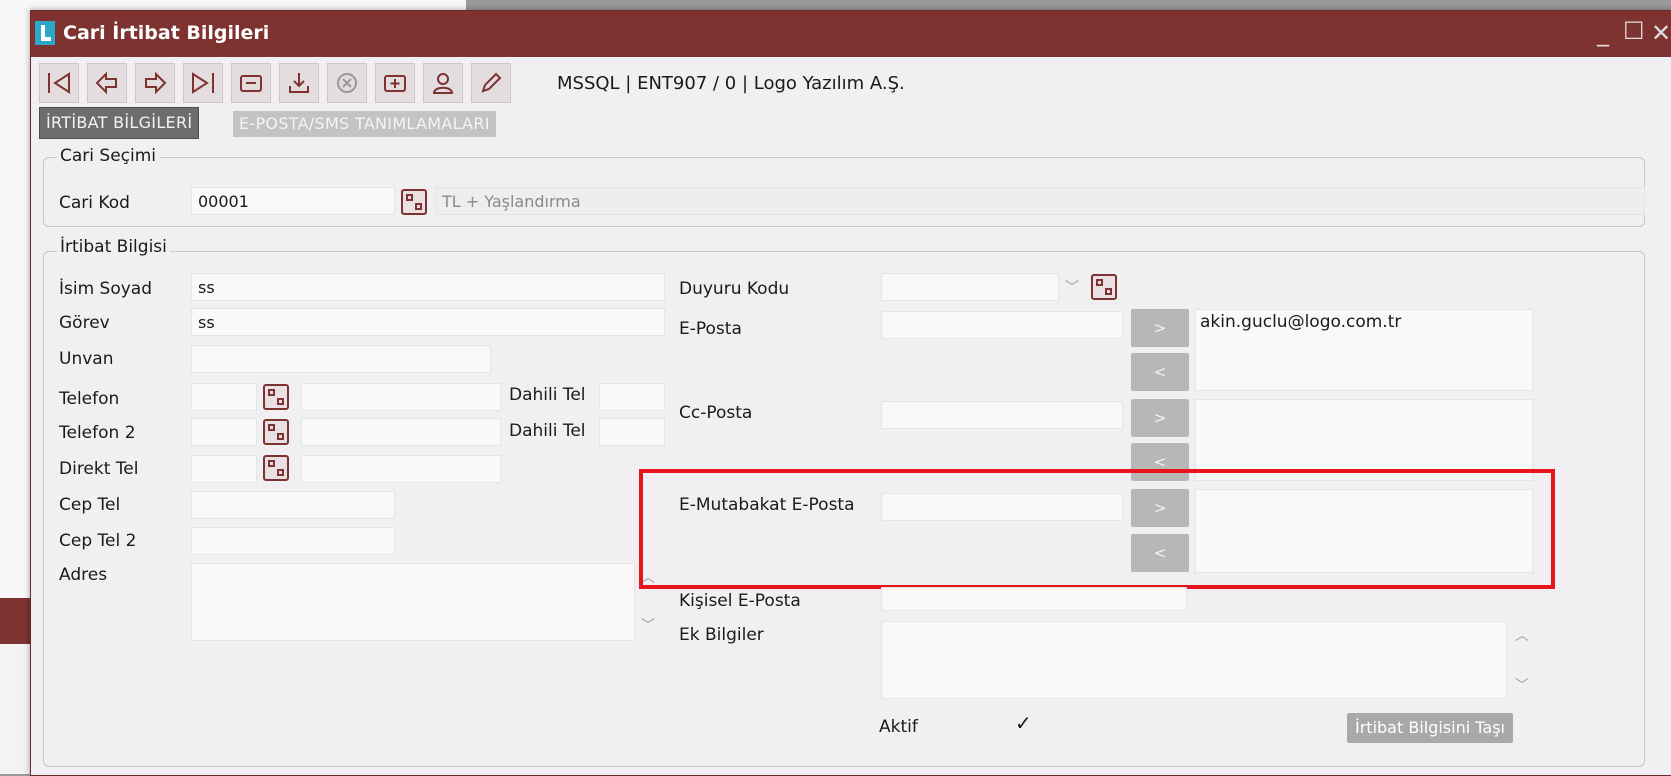 Image resolution: width=1671 pixels, height=776 pixels. Describe the element at coordinates (851, 34) in the screenshot. I see `title-bar: Cari İrtibat Bilgileri _ ☐ ✕` at that location.